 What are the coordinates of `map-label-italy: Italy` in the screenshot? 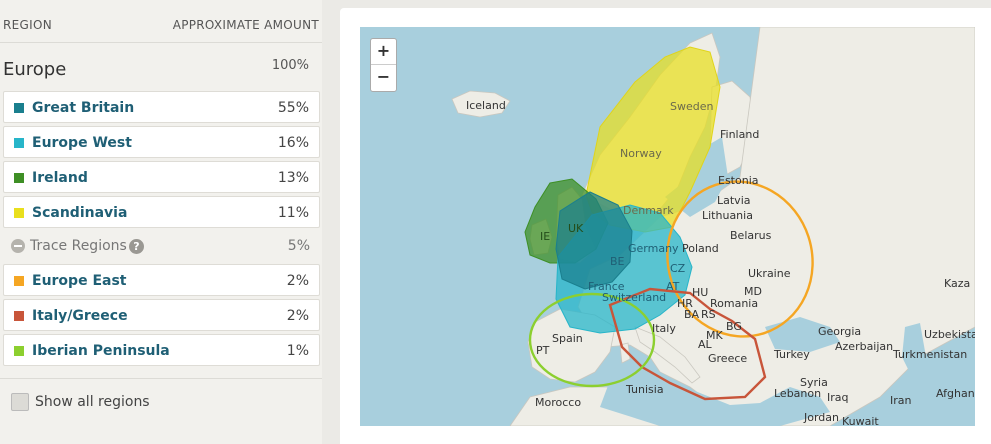 It's located at (664, 328).